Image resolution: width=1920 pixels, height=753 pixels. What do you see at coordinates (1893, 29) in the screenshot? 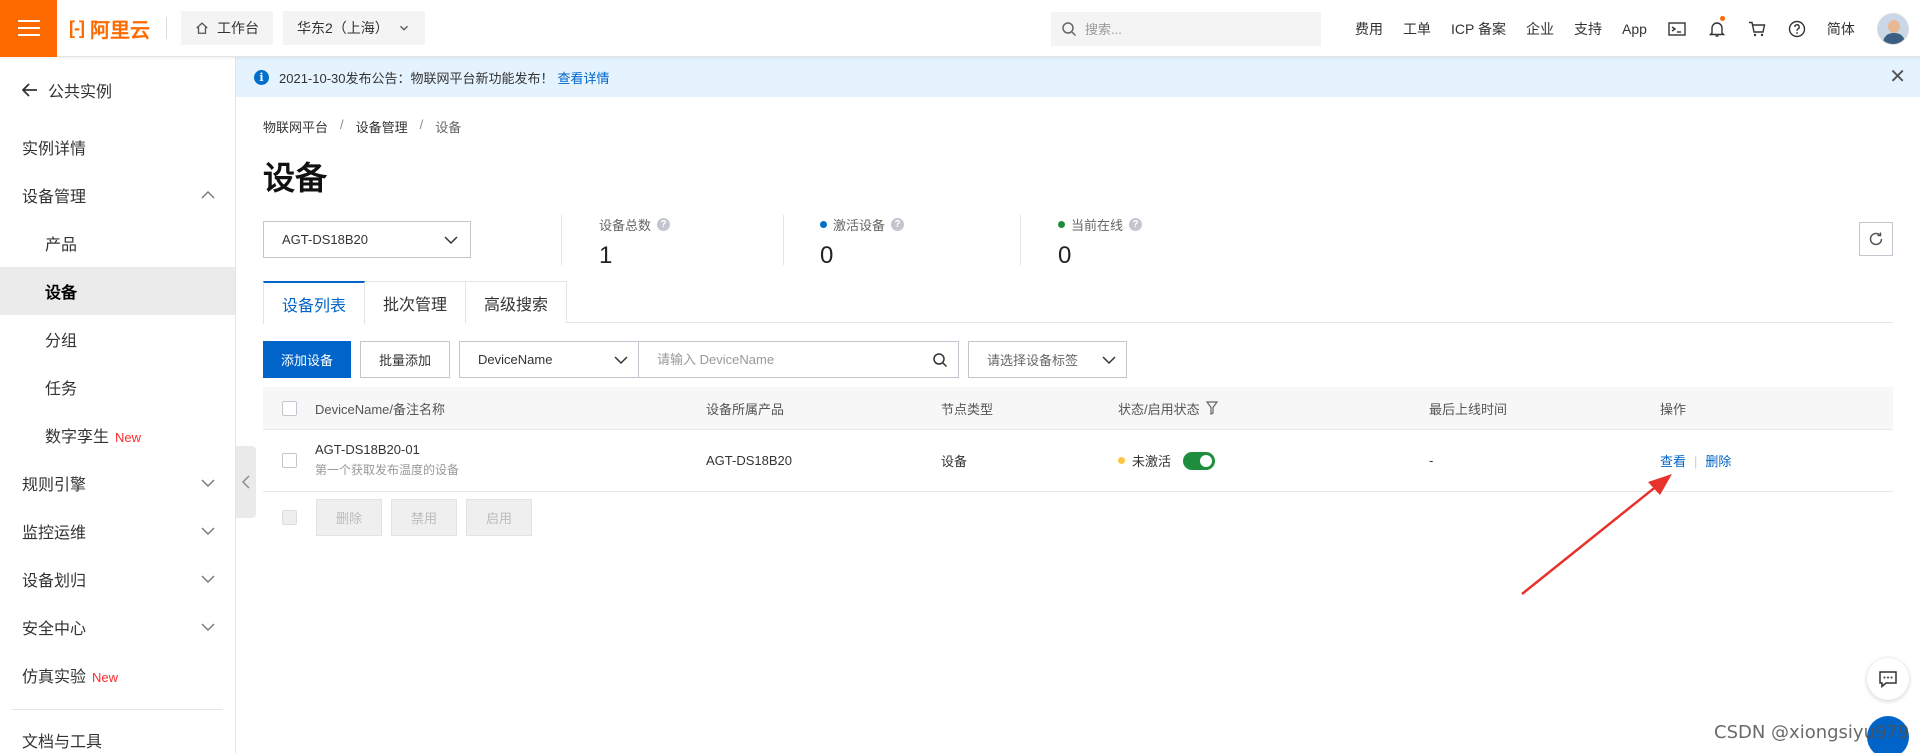
I see `avatar` at bounding box center [1893, 29].